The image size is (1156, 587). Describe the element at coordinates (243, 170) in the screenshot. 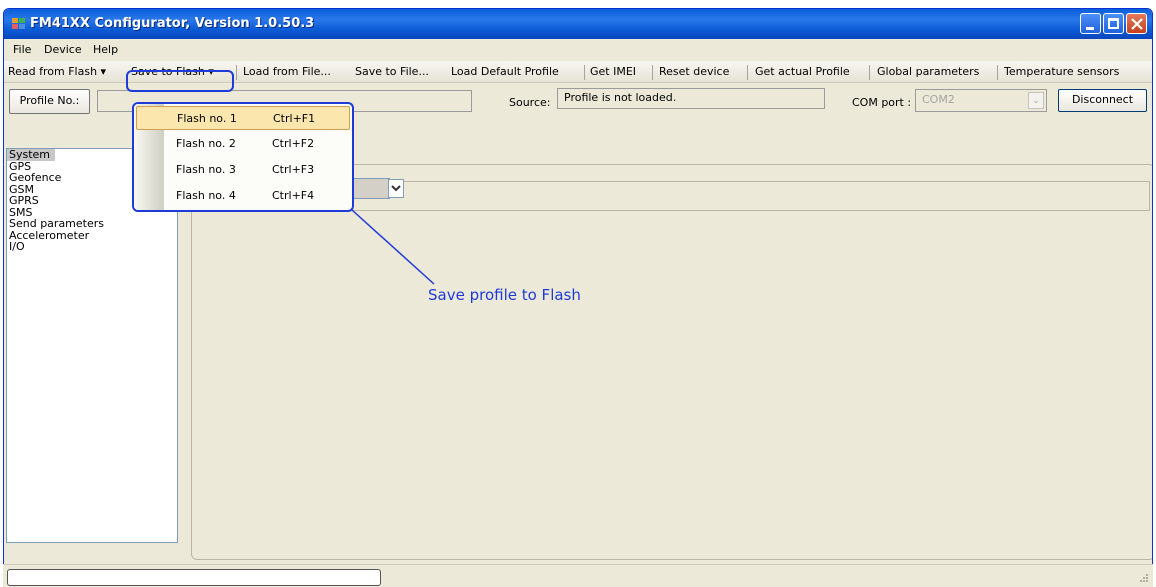

I see `menu-item-flash-3: Flash no. 3 Ctrl+F3` at that location.